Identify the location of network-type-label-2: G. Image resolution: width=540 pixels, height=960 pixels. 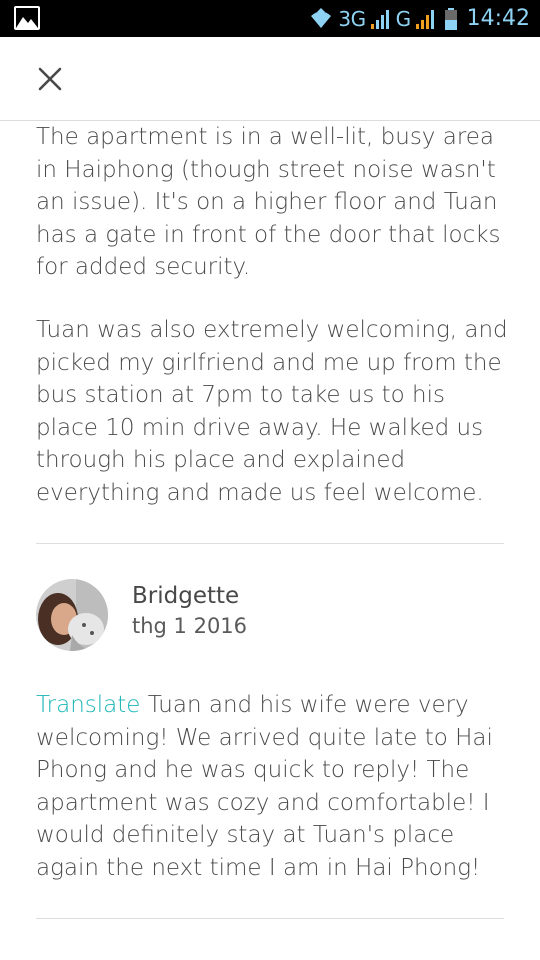
(403, 18).